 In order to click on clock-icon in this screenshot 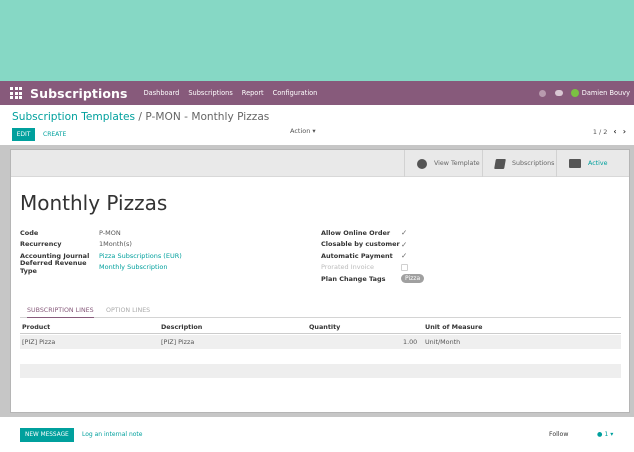, I will do `click(542, 93)`.